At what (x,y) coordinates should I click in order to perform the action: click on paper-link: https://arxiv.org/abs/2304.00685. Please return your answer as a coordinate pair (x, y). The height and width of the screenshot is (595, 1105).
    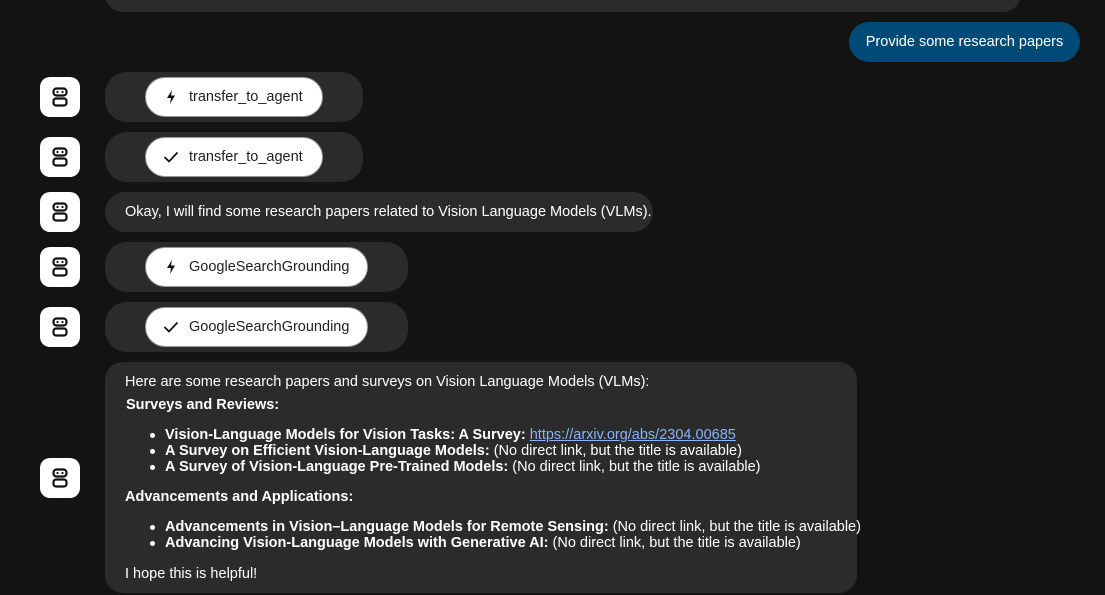
    Looking at the image, I should click on (633, 435).